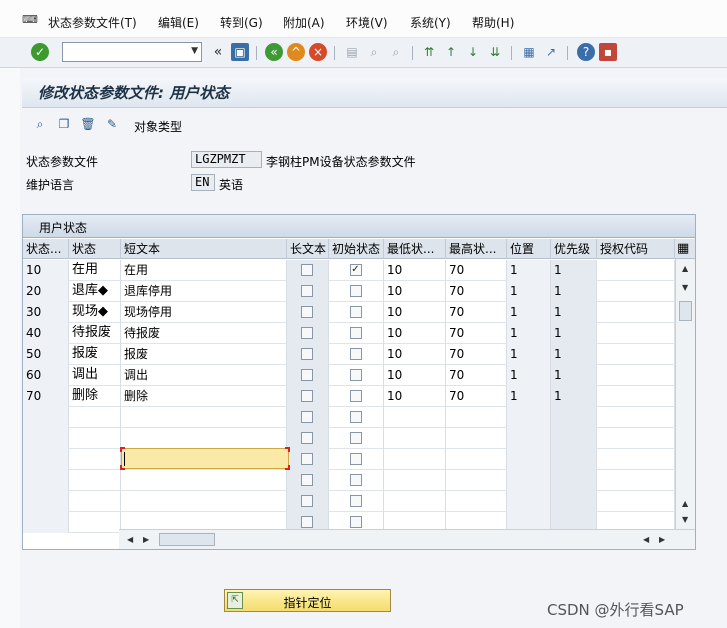  What do you see at coordinates (636, 249) in the screenshot?
I see `col-auth-code: 授权代码` at bounding box center [636, 249].